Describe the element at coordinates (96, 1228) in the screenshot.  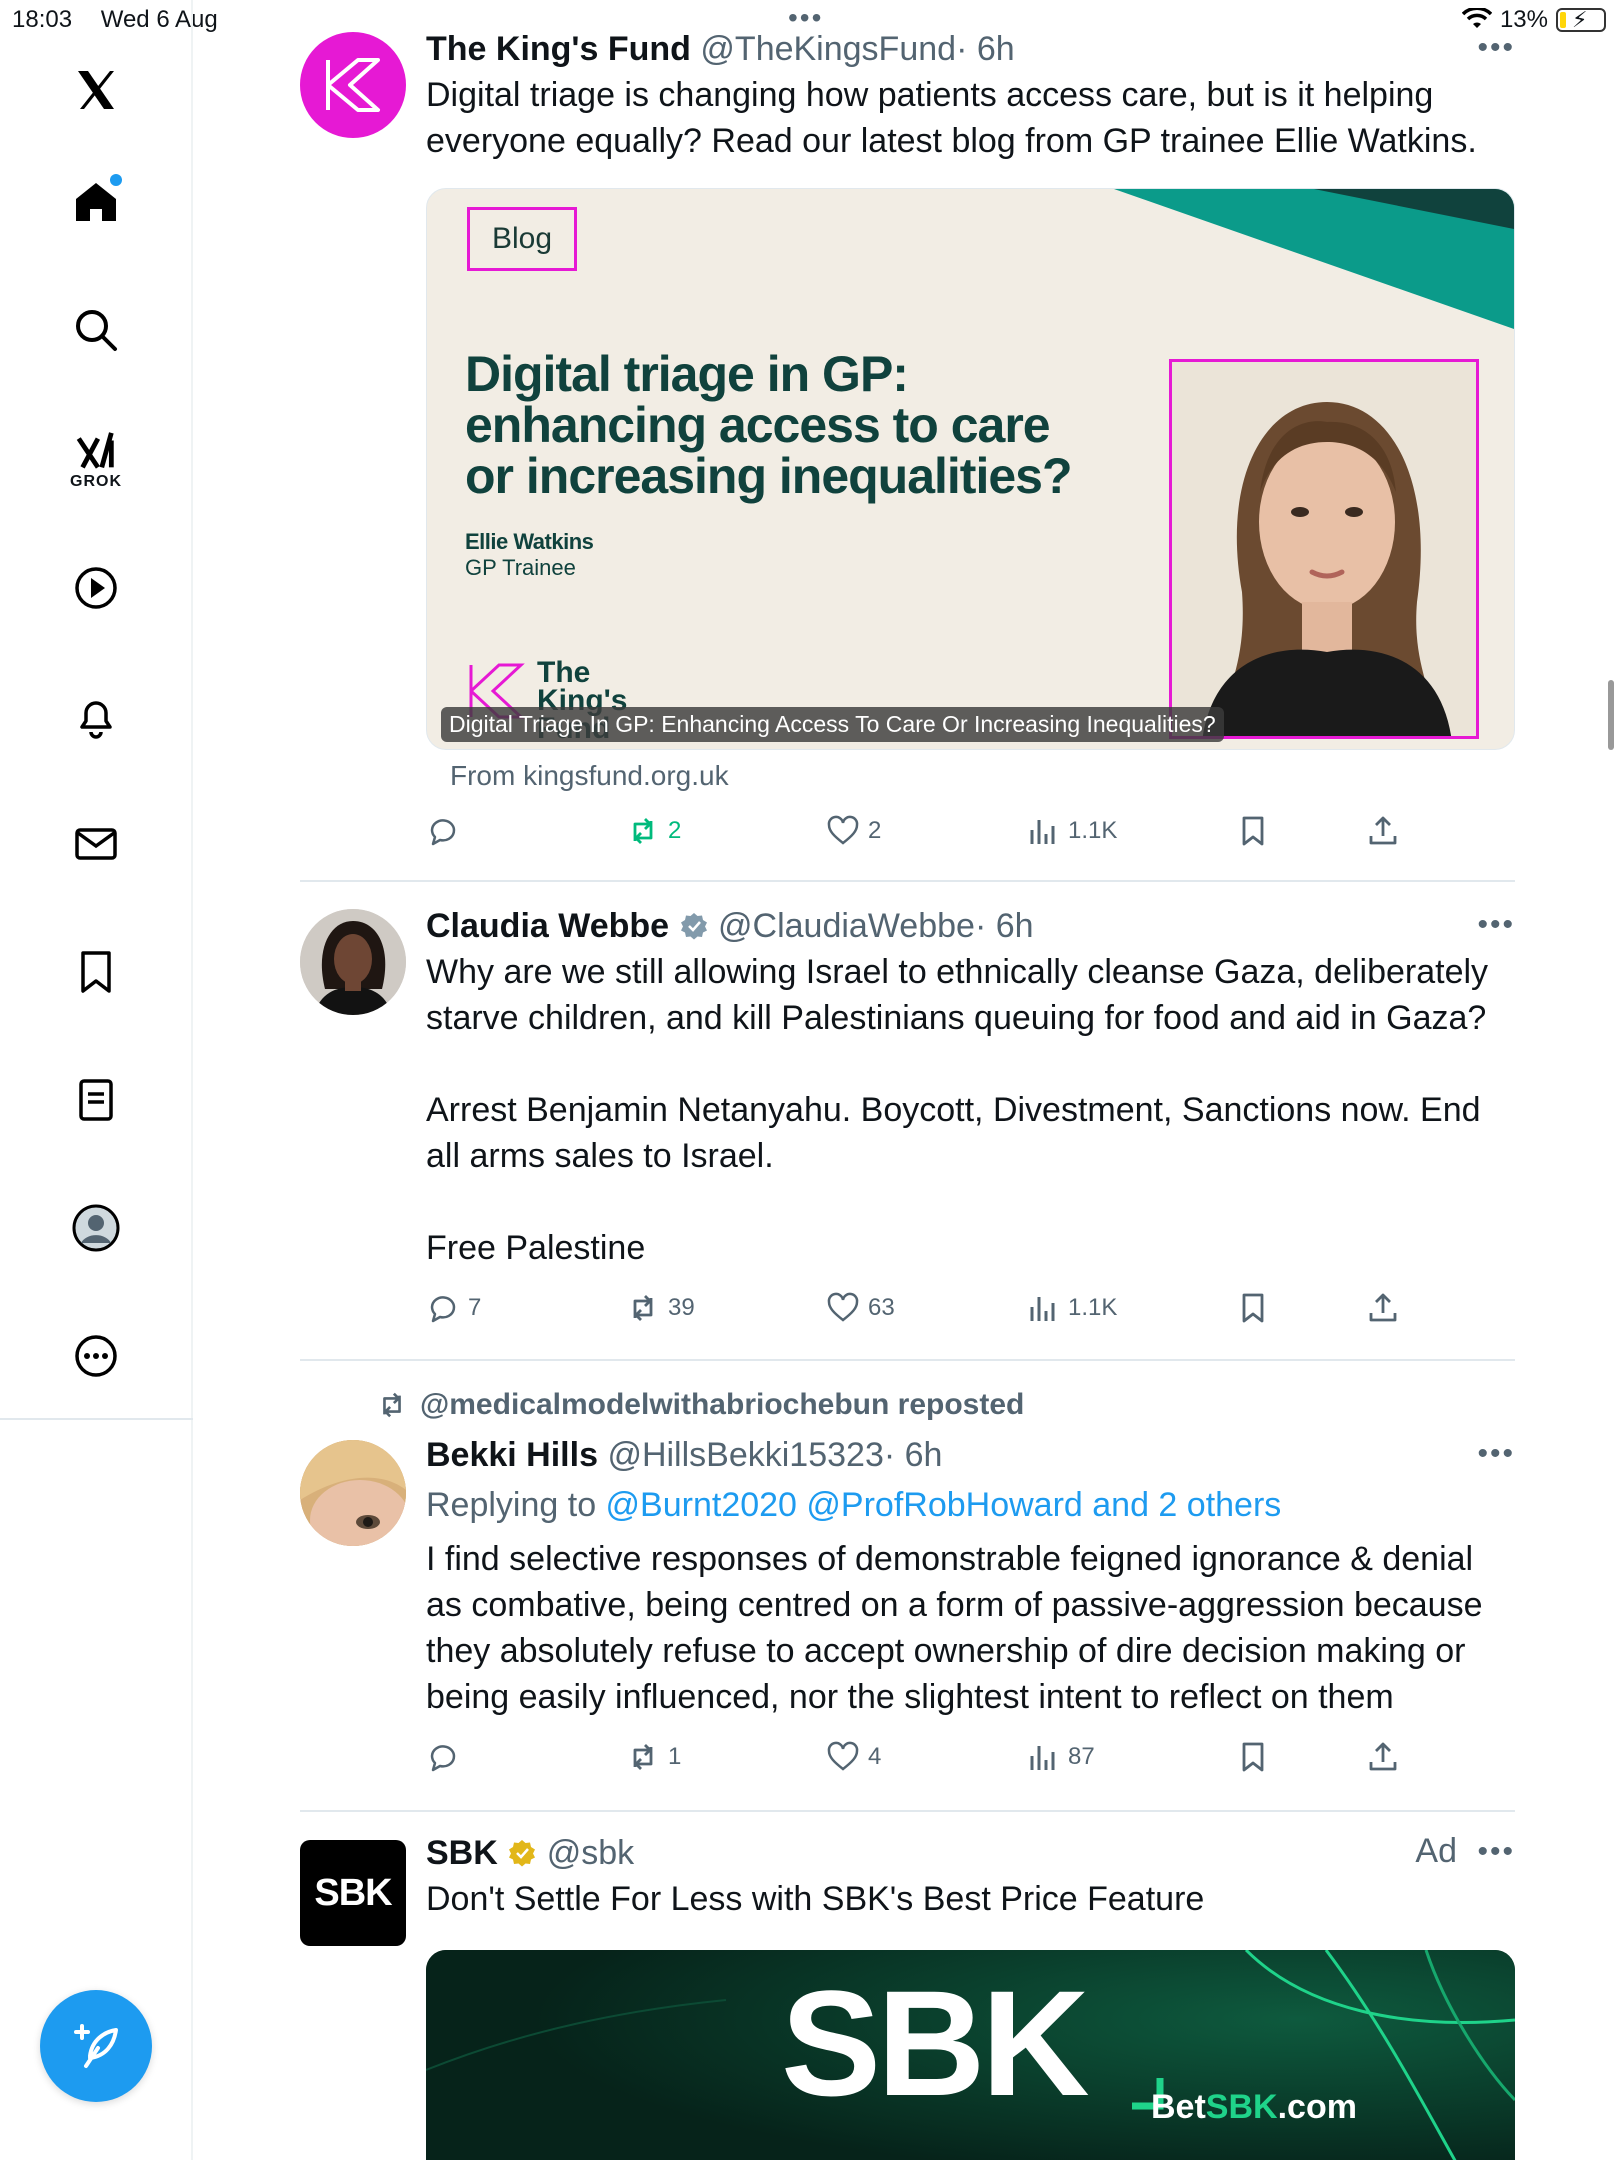
I see `profile-avatar-icon` at that location.